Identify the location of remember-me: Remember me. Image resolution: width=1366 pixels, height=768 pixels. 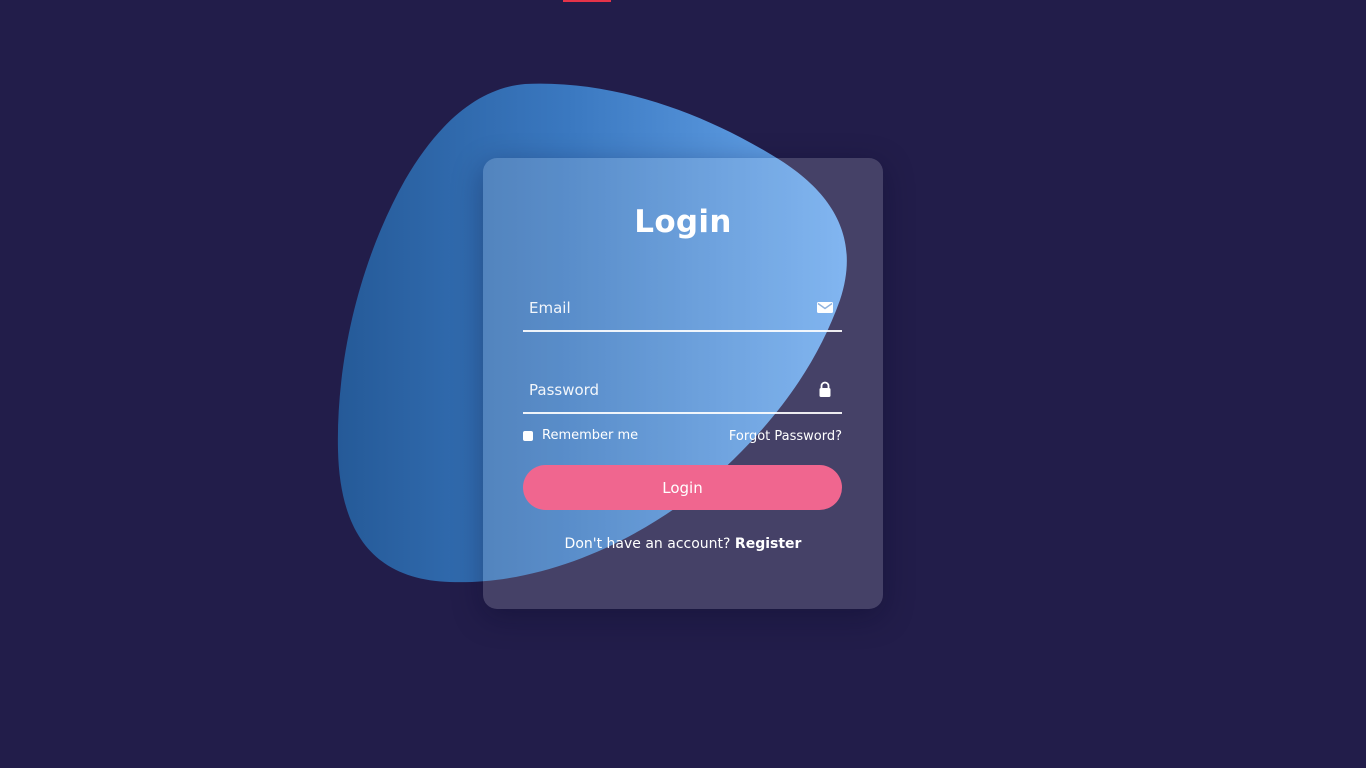
(580, 435).